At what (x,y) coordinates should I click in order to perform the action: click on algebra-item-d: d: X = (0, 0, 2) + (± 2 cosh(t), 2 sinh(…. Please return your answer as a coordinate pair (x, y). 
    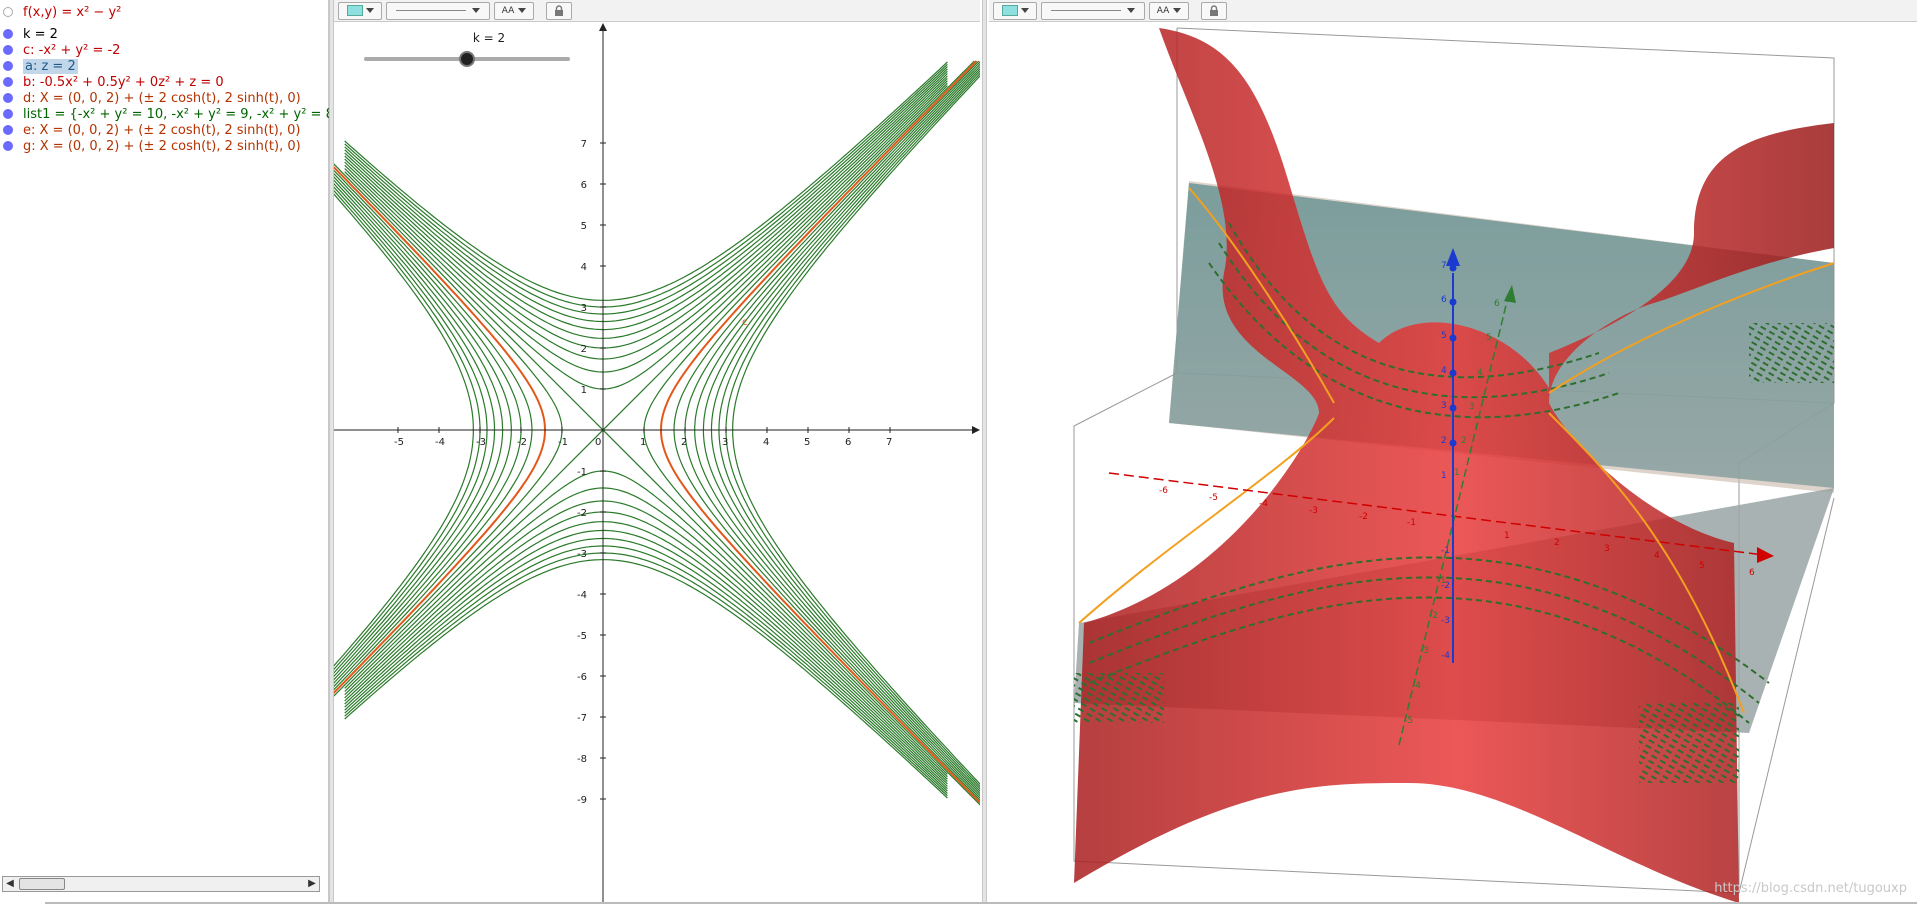
    Looking at the image, I should click on (164, 98).